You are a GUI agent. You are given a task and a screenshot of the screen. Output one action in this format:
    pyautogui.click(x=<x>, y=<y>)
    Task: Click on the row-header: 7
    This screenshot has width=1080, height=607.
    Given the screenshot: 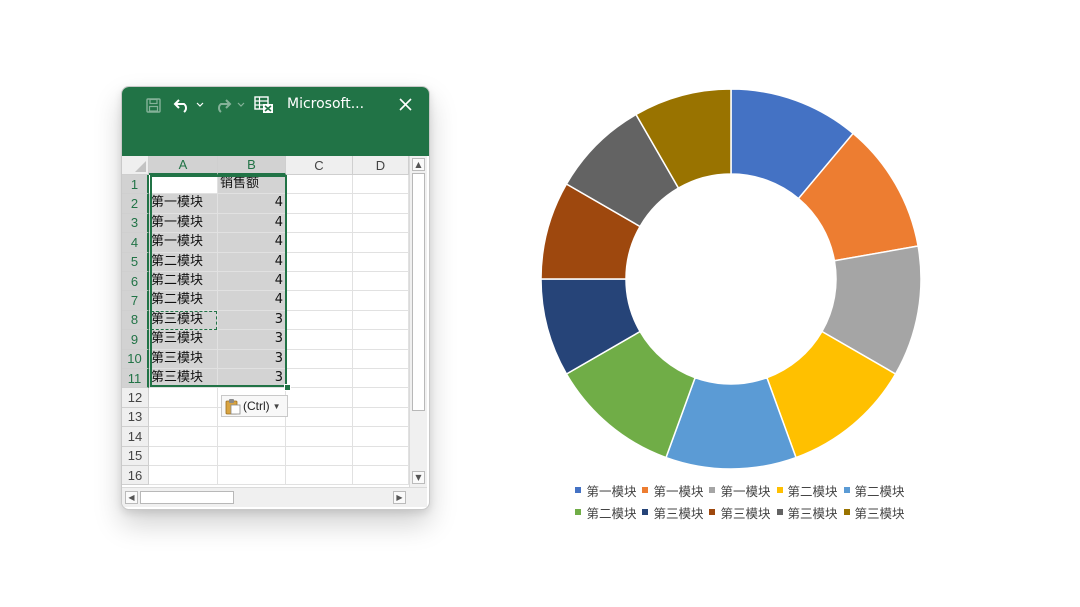 What is the action you would take?
    pyautogui.click(x=135, y=301)
    